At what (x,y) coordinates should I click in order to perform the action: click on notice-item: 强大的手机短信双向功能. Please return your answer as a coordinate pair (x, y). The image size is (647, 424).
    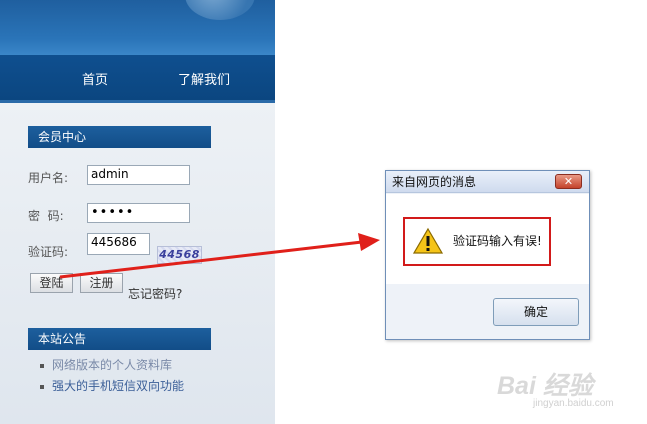
    Looking at the image, I should click on (112, 385).